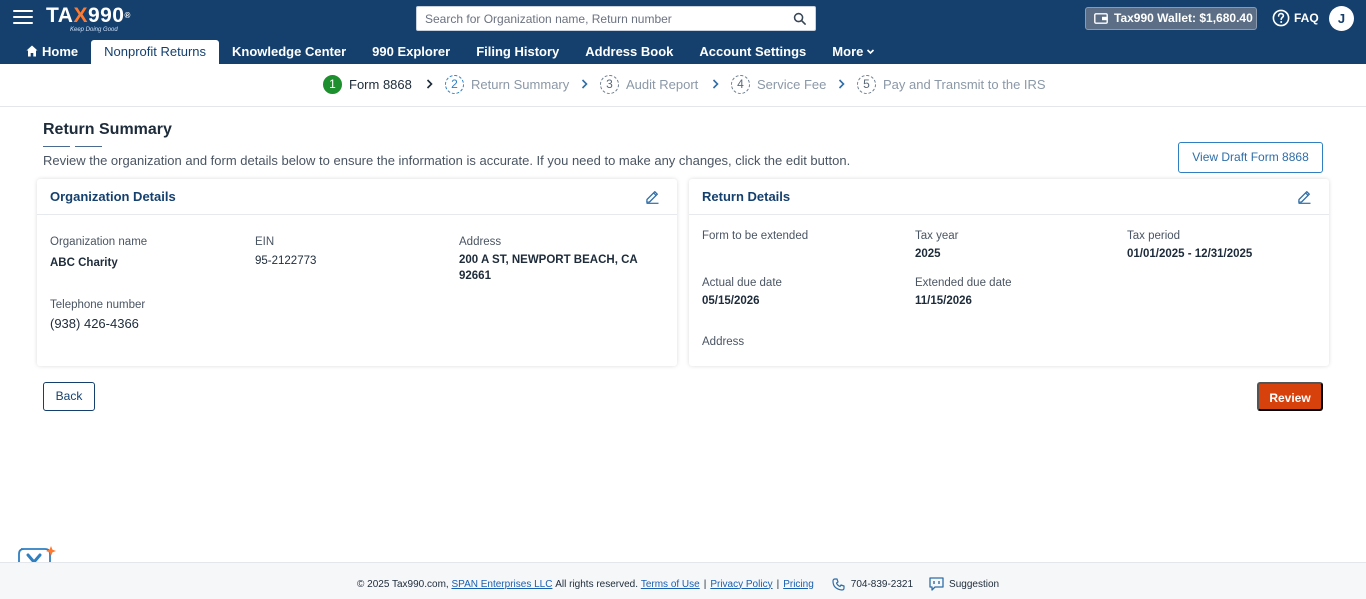  I want to click on step-label: Return Summary, so click(520, 84).